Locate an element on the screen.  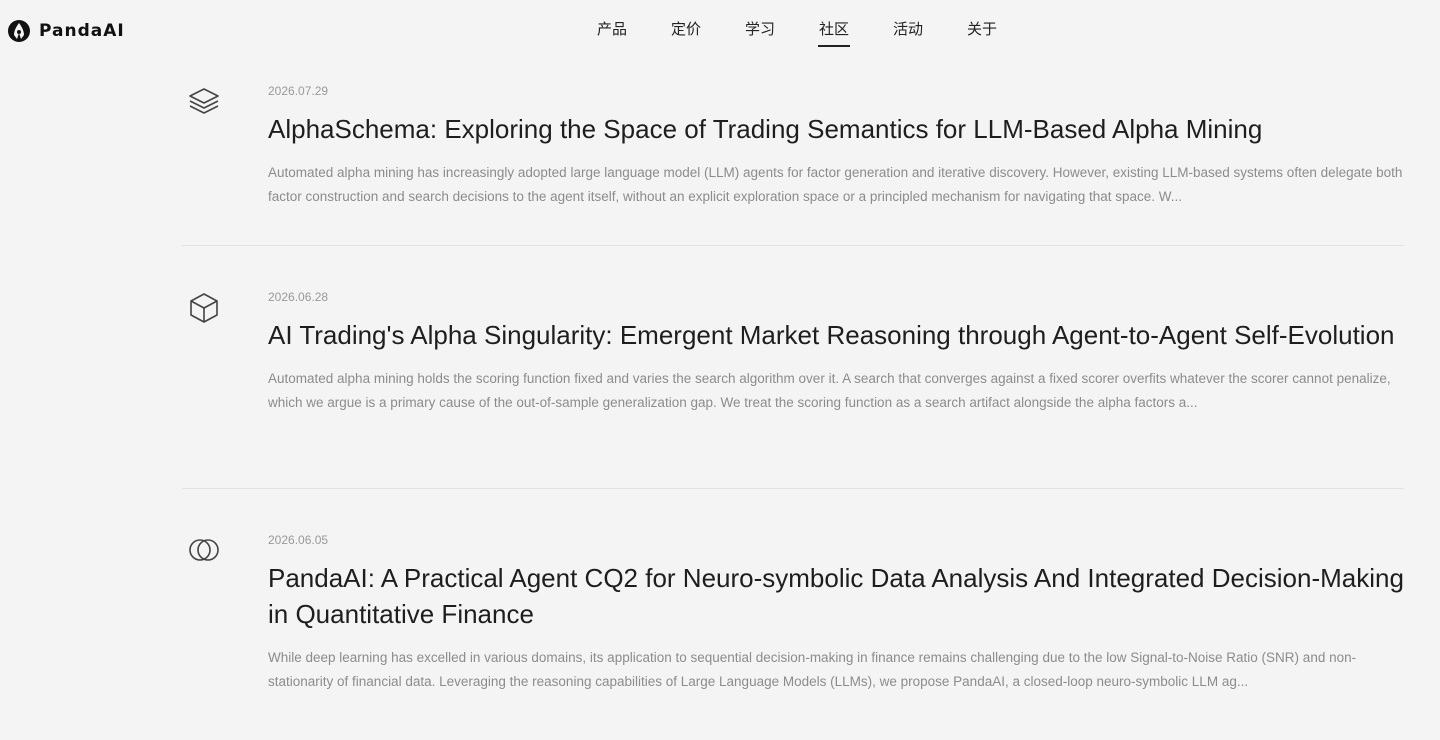
top-navigation-bar: PandaAI 产品 定价 学习 社区 活动 关于 is located at coordinates (720, 31).